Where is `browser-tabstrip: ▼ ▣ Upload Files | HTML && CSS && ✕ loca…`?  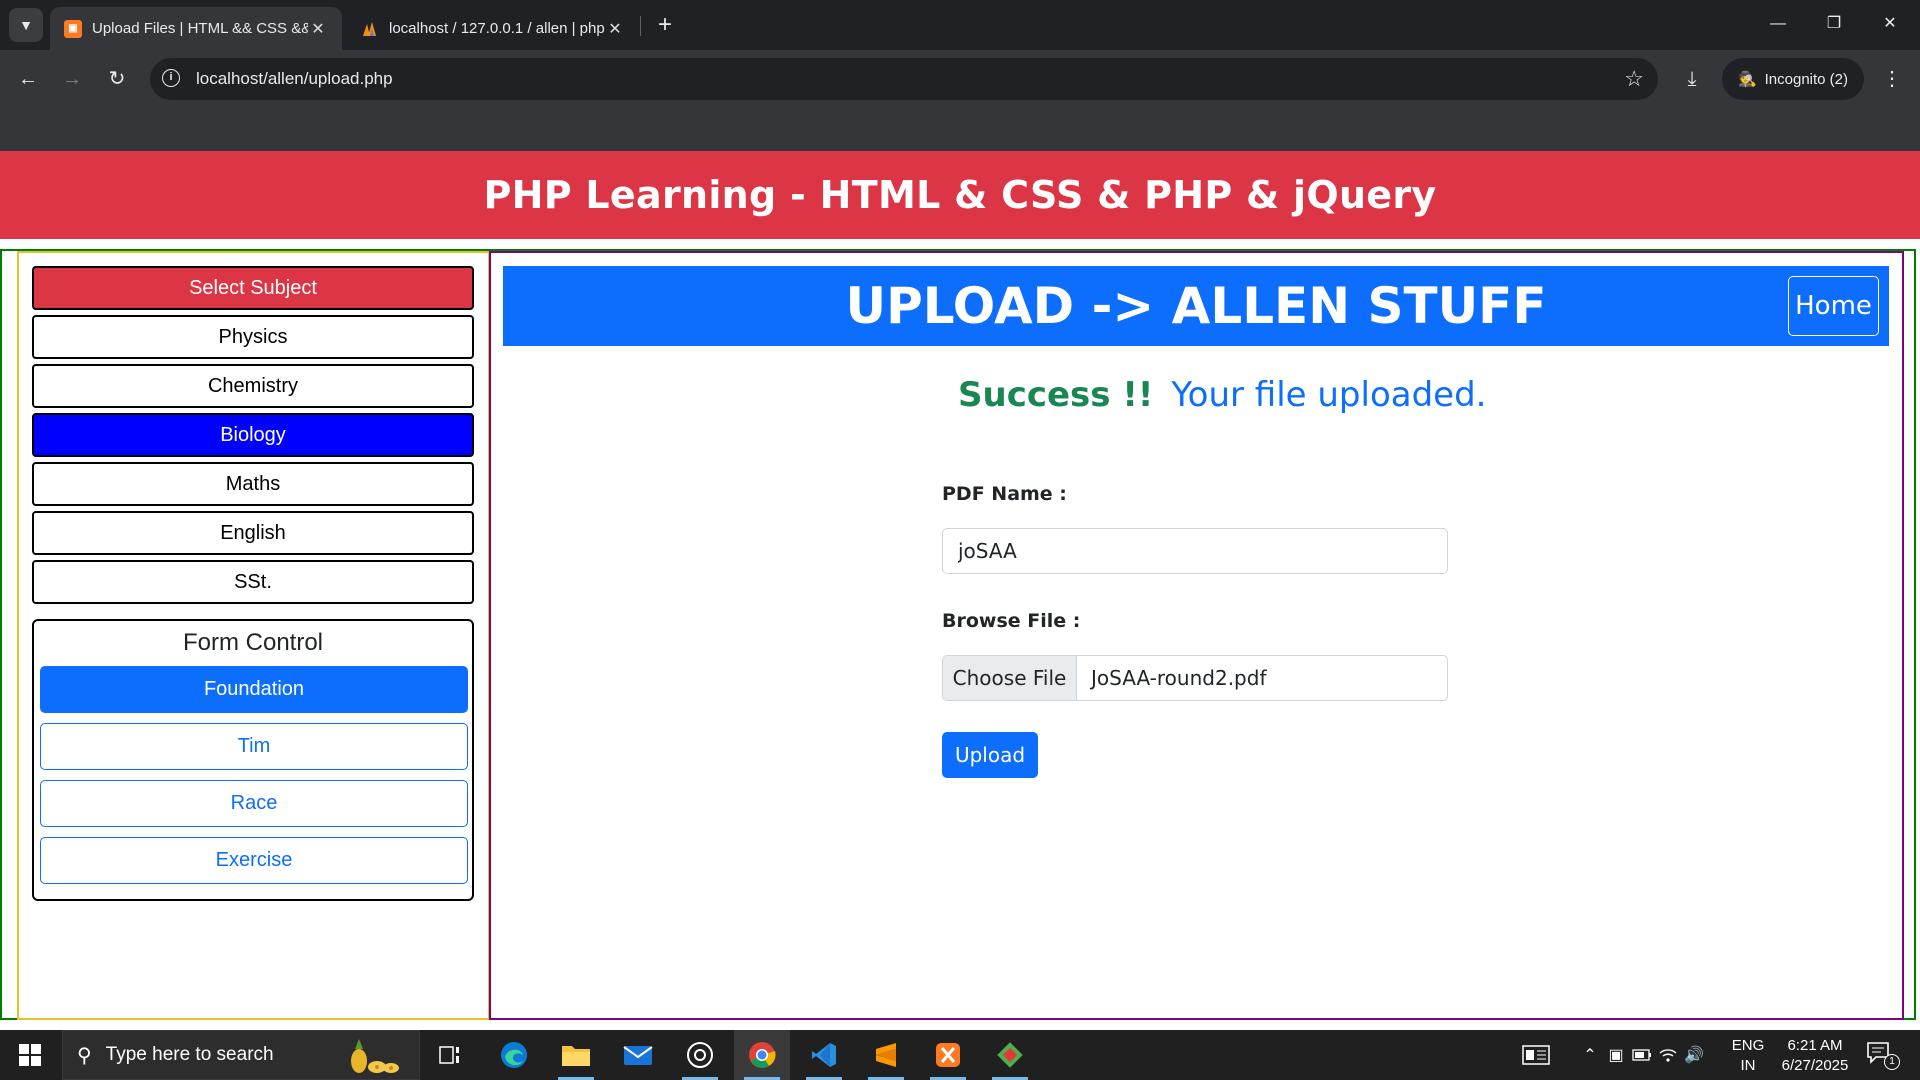
browser-tabstrip: ▼ ▣ Upload Files | HTML && CSS && ✕ loca… is located at coordinates (960, 25).